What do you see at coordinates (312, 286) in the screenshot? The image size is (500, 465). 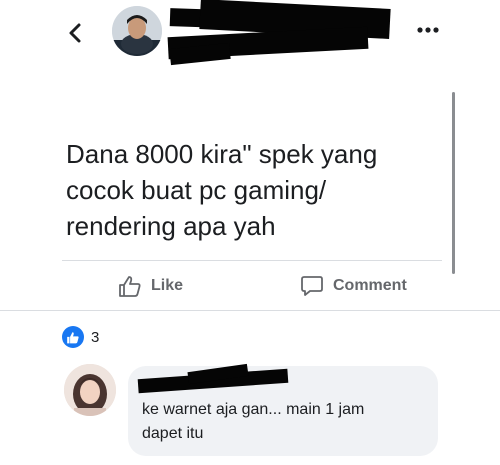 I see `comment-bubble-icon` at bounding box center [312, 286].